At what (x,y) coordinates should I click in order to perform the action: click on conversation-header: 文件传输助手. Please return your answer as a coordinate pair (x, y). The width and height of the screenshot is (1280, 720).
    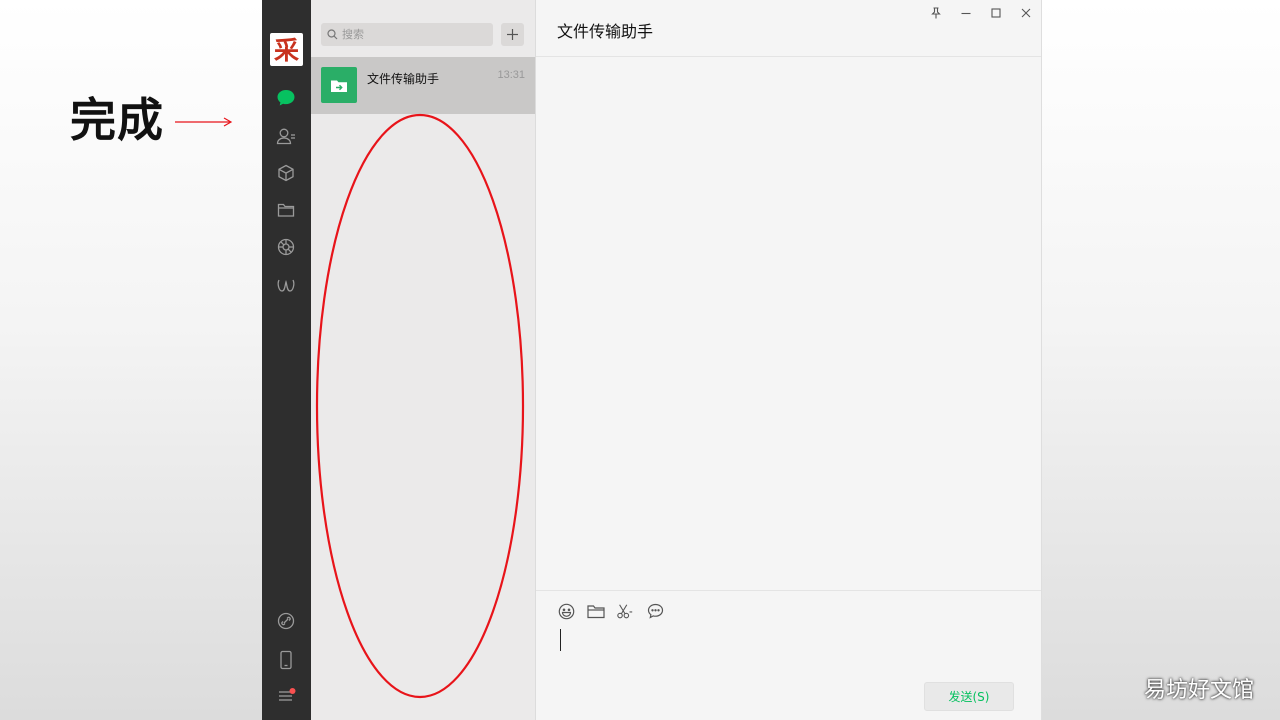
    Looking at the image, I should click on (788, 28).